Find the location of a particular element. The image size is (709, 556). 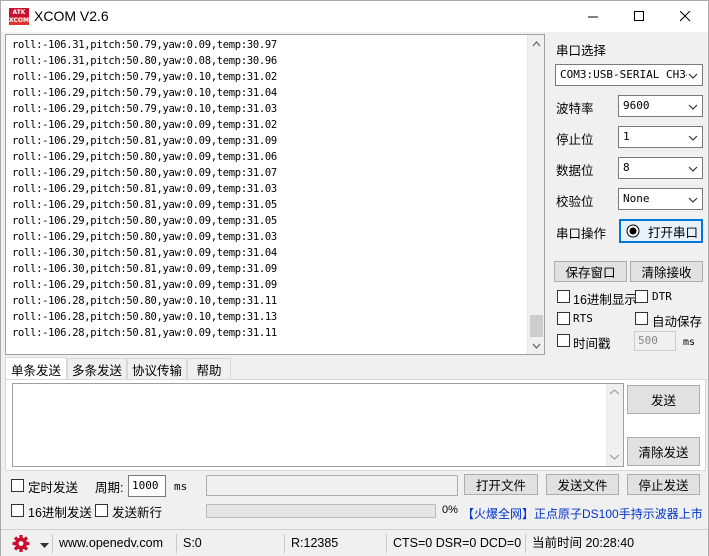

minimize-button is located at coordinates (593, 16).